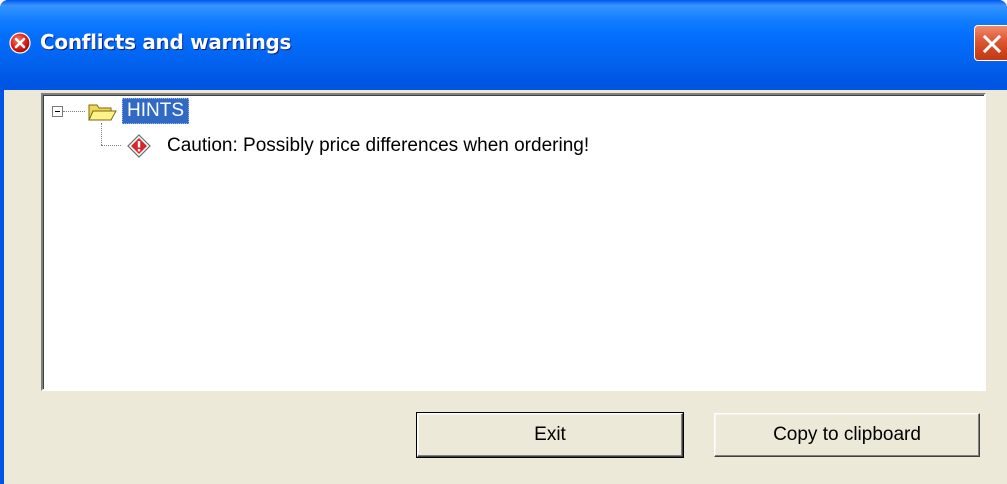  What do you see at coordinates (166, 42) in the screenshot?
I see `window-title: Conflicts and warnings` at bounding box center [166, 42].